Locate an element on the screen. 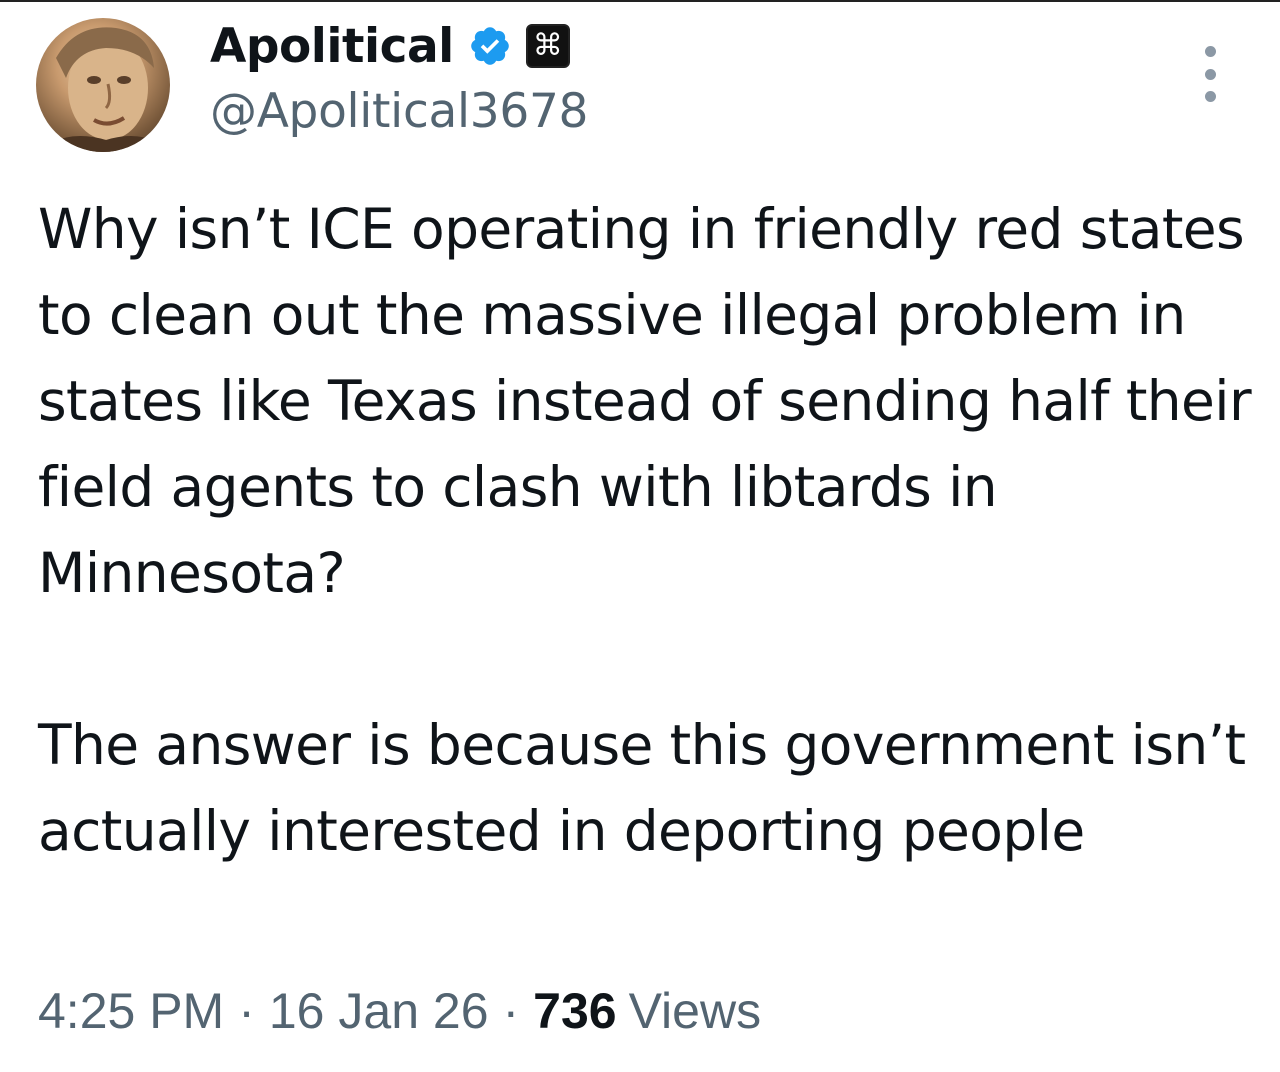 This screenshot has width=1280, height=1072. portrait-avatar-icon is located at coordinates (103, 89).